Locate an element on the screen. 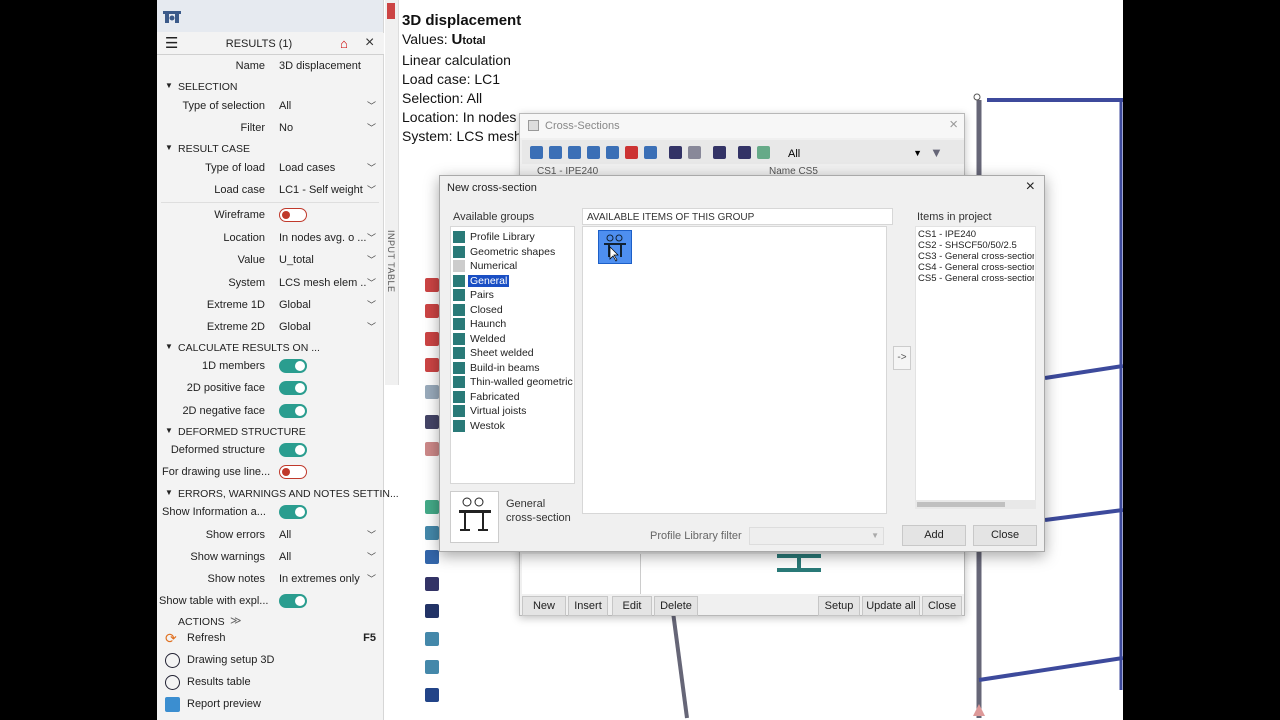  horizontal-scrollbar is located at coordinates (975, 504).